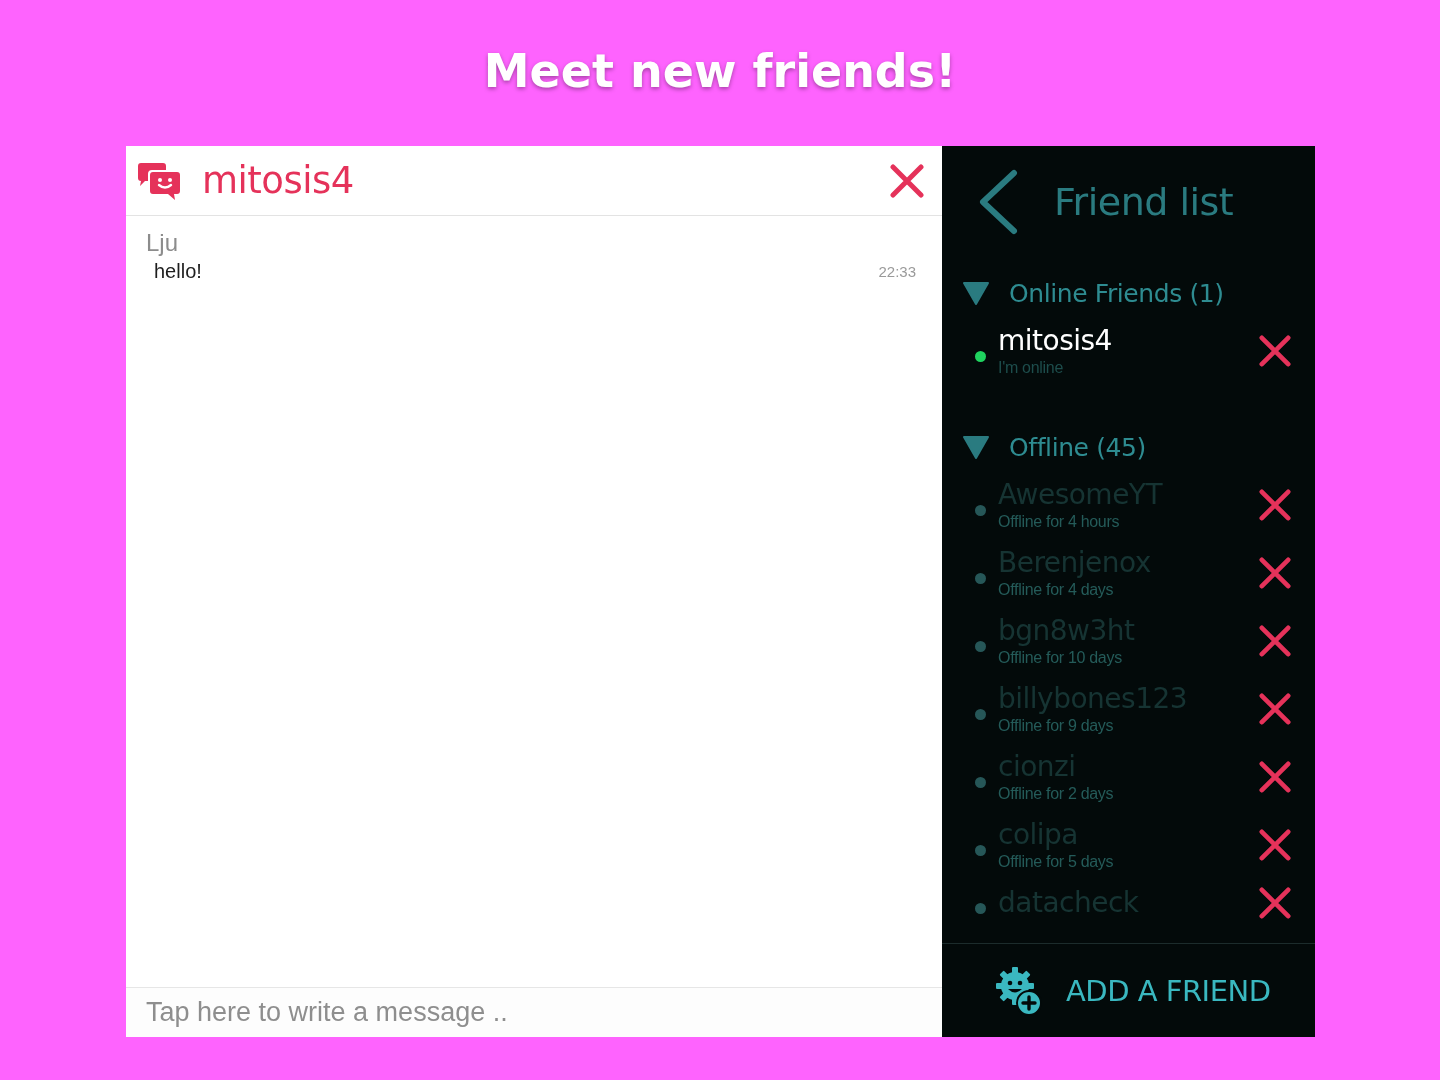  I want to click on friend-status: Offline for 9 days, so click(1056, 726).